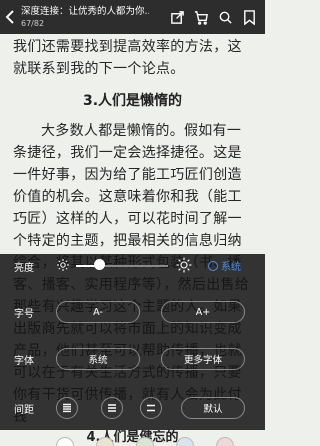 This screenshot has height=446, width=320. I want to click on share-icon, so click(177, 17).